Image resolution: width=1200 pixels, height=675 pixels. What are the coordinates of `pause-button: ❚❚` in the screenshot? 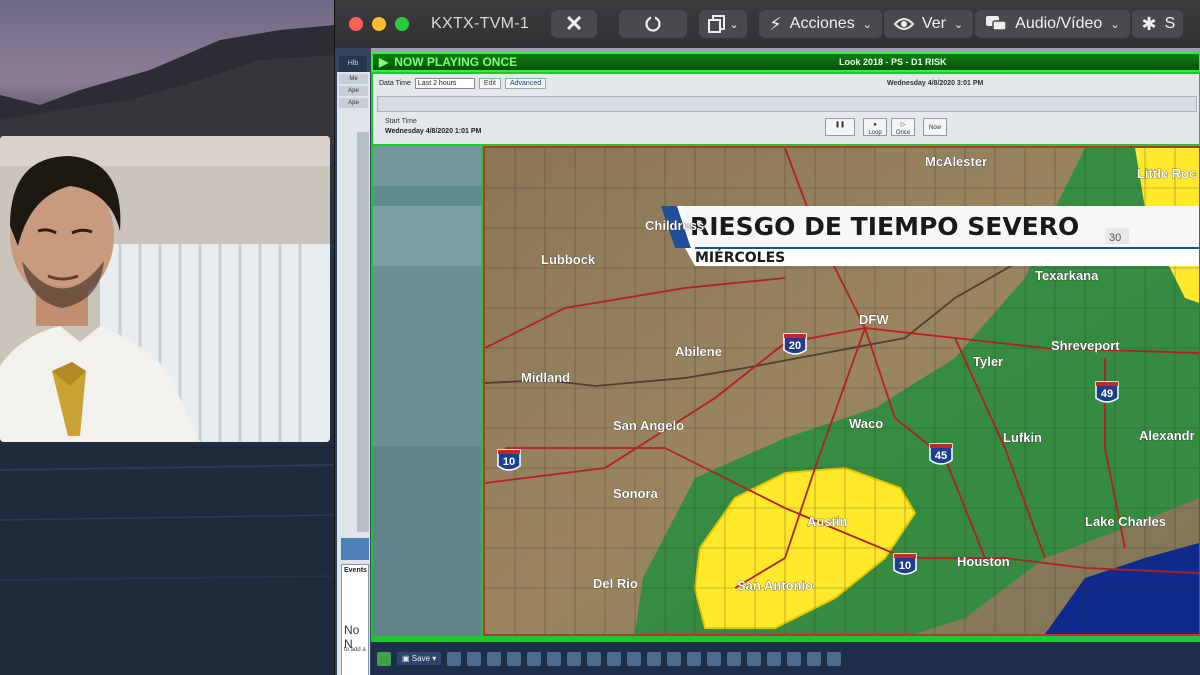 It's located at (840, 127).